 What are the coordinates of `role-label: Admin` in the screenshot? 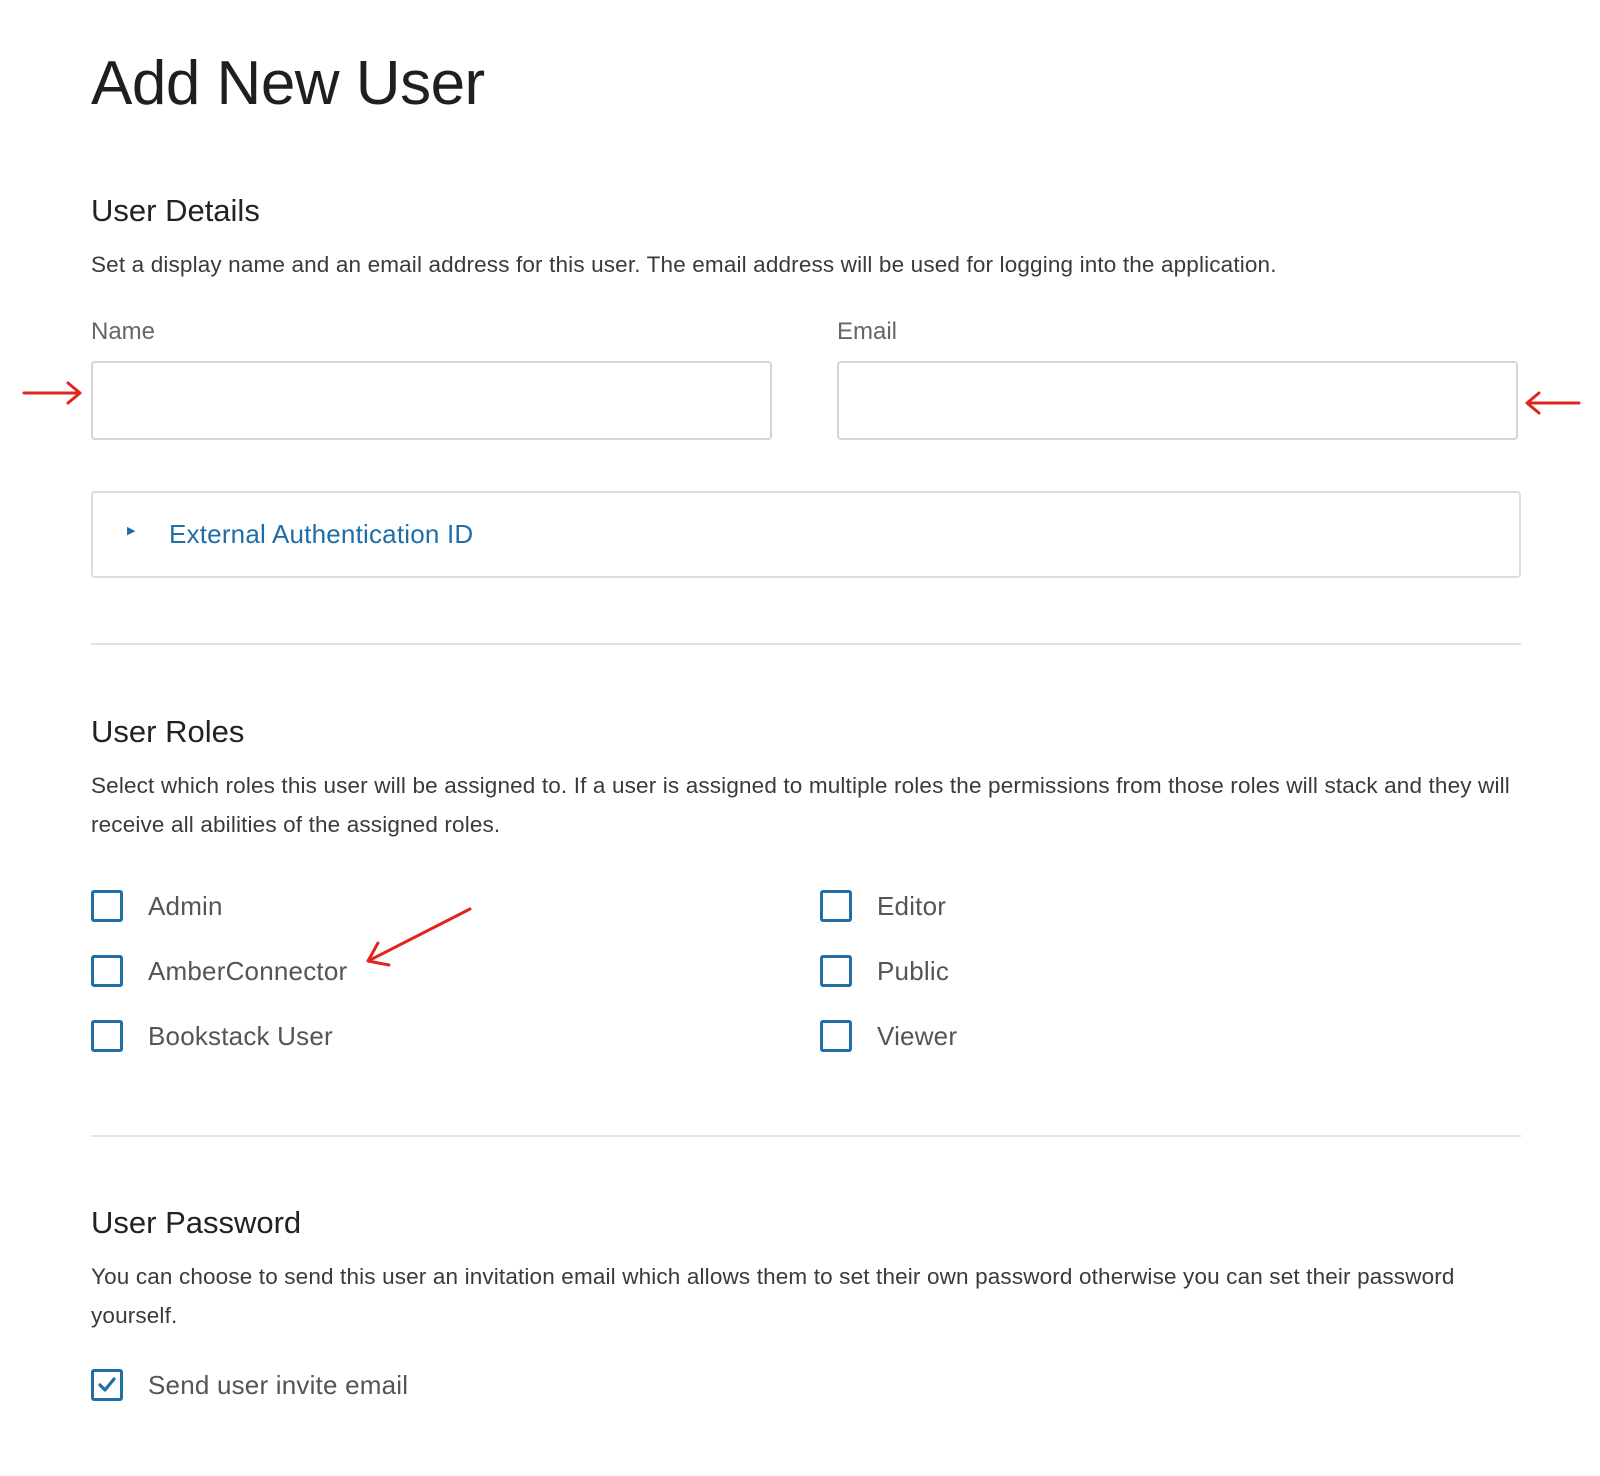 It's located at (185, 906).